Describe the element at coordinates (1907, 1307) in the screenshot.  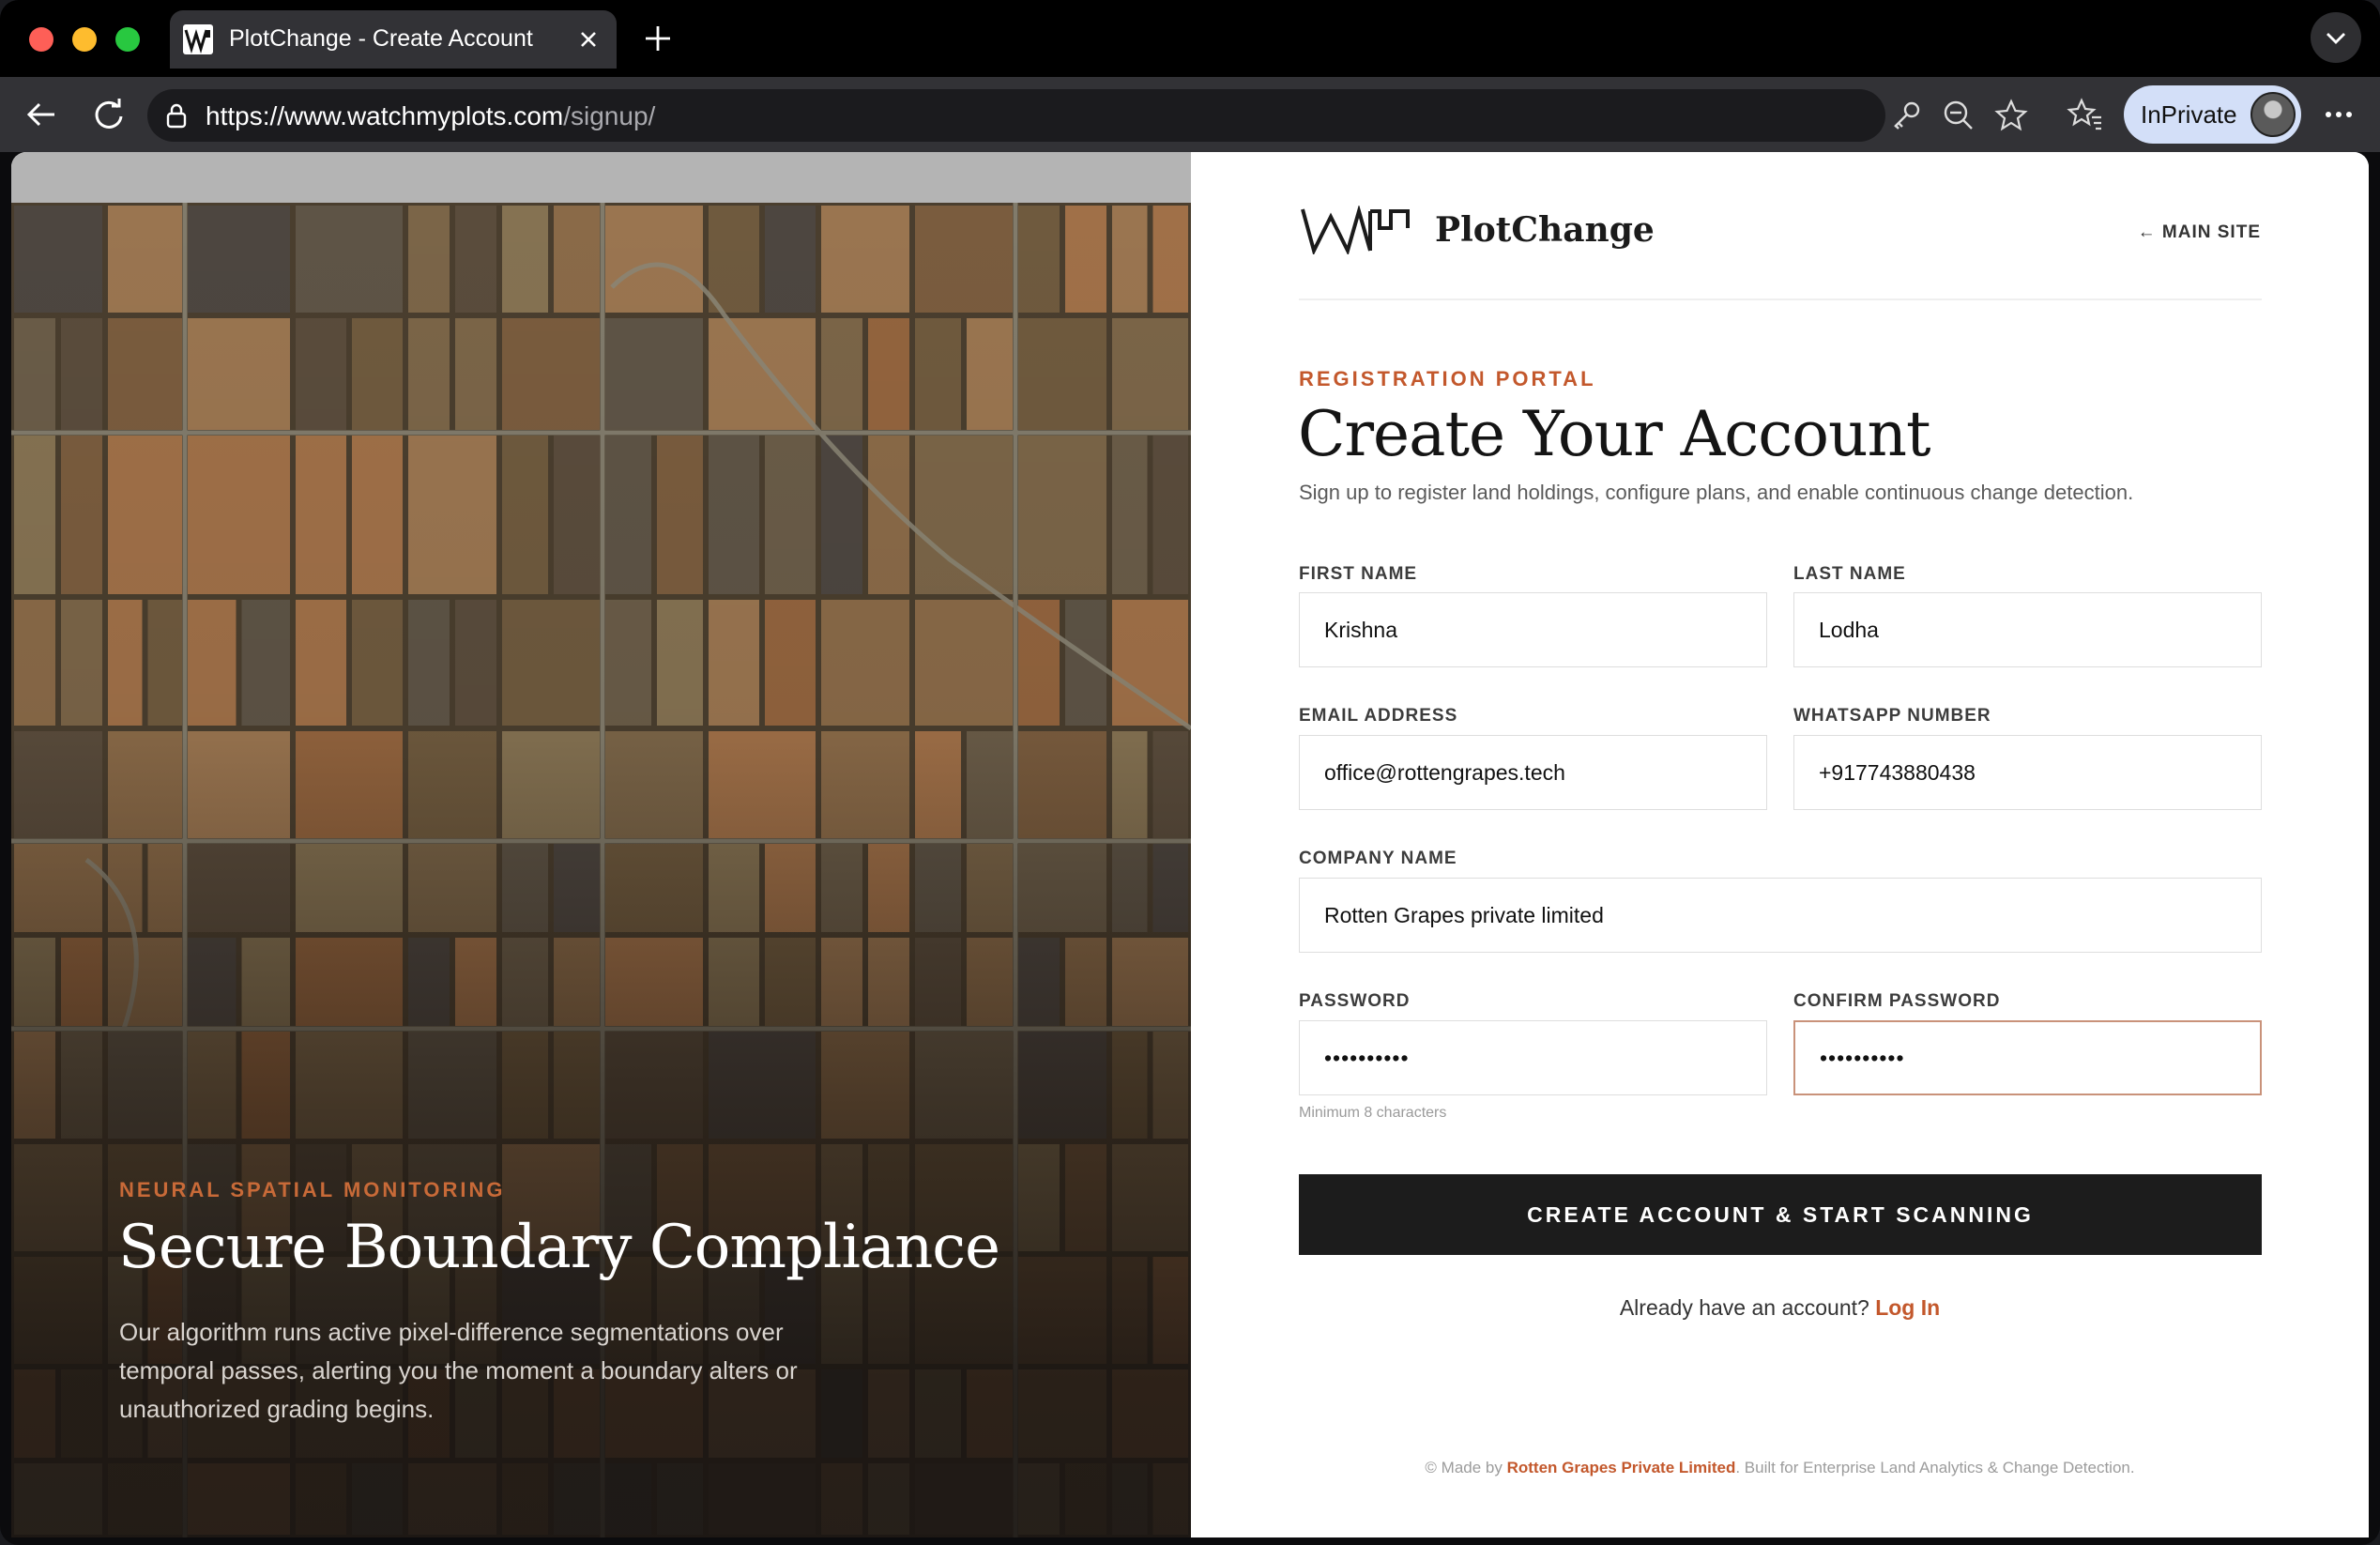
I see `login-link: Log In` at that location.